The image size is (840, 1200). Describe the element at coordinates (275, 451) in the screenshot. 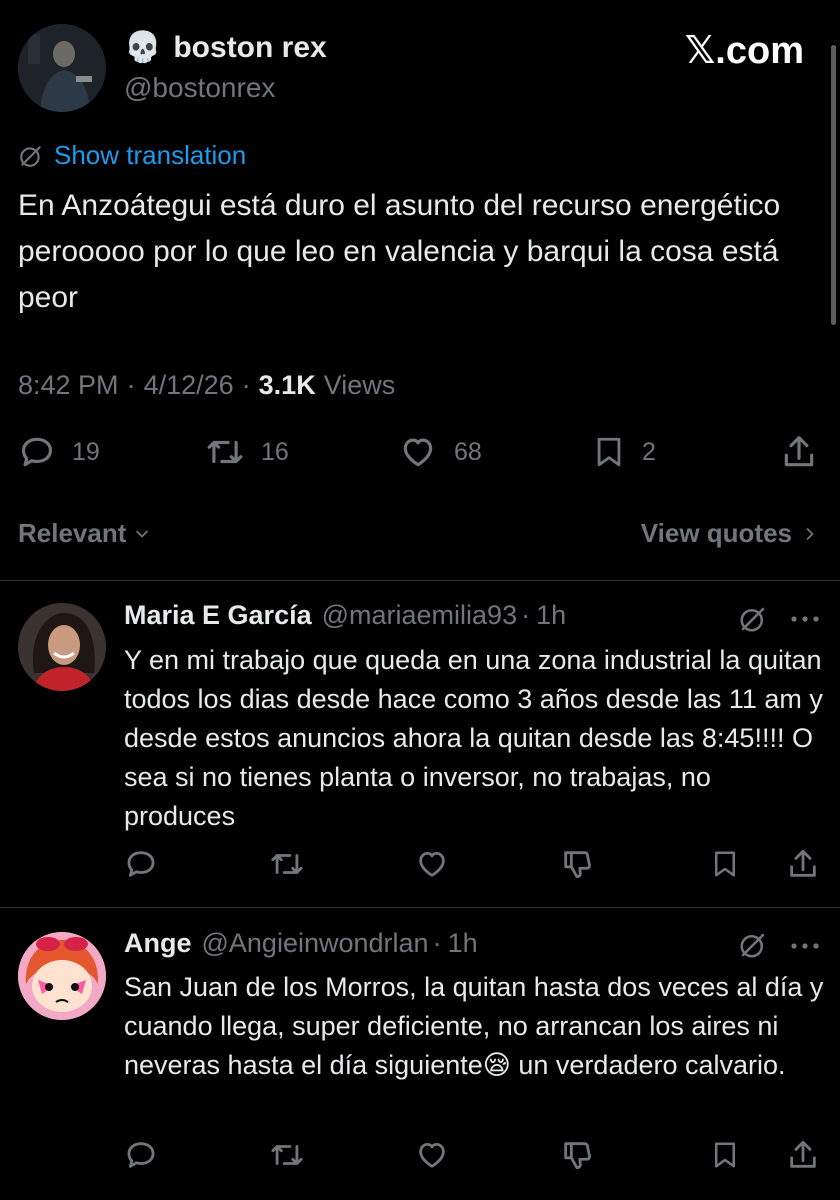

I see `repost-count: 16` at that location.